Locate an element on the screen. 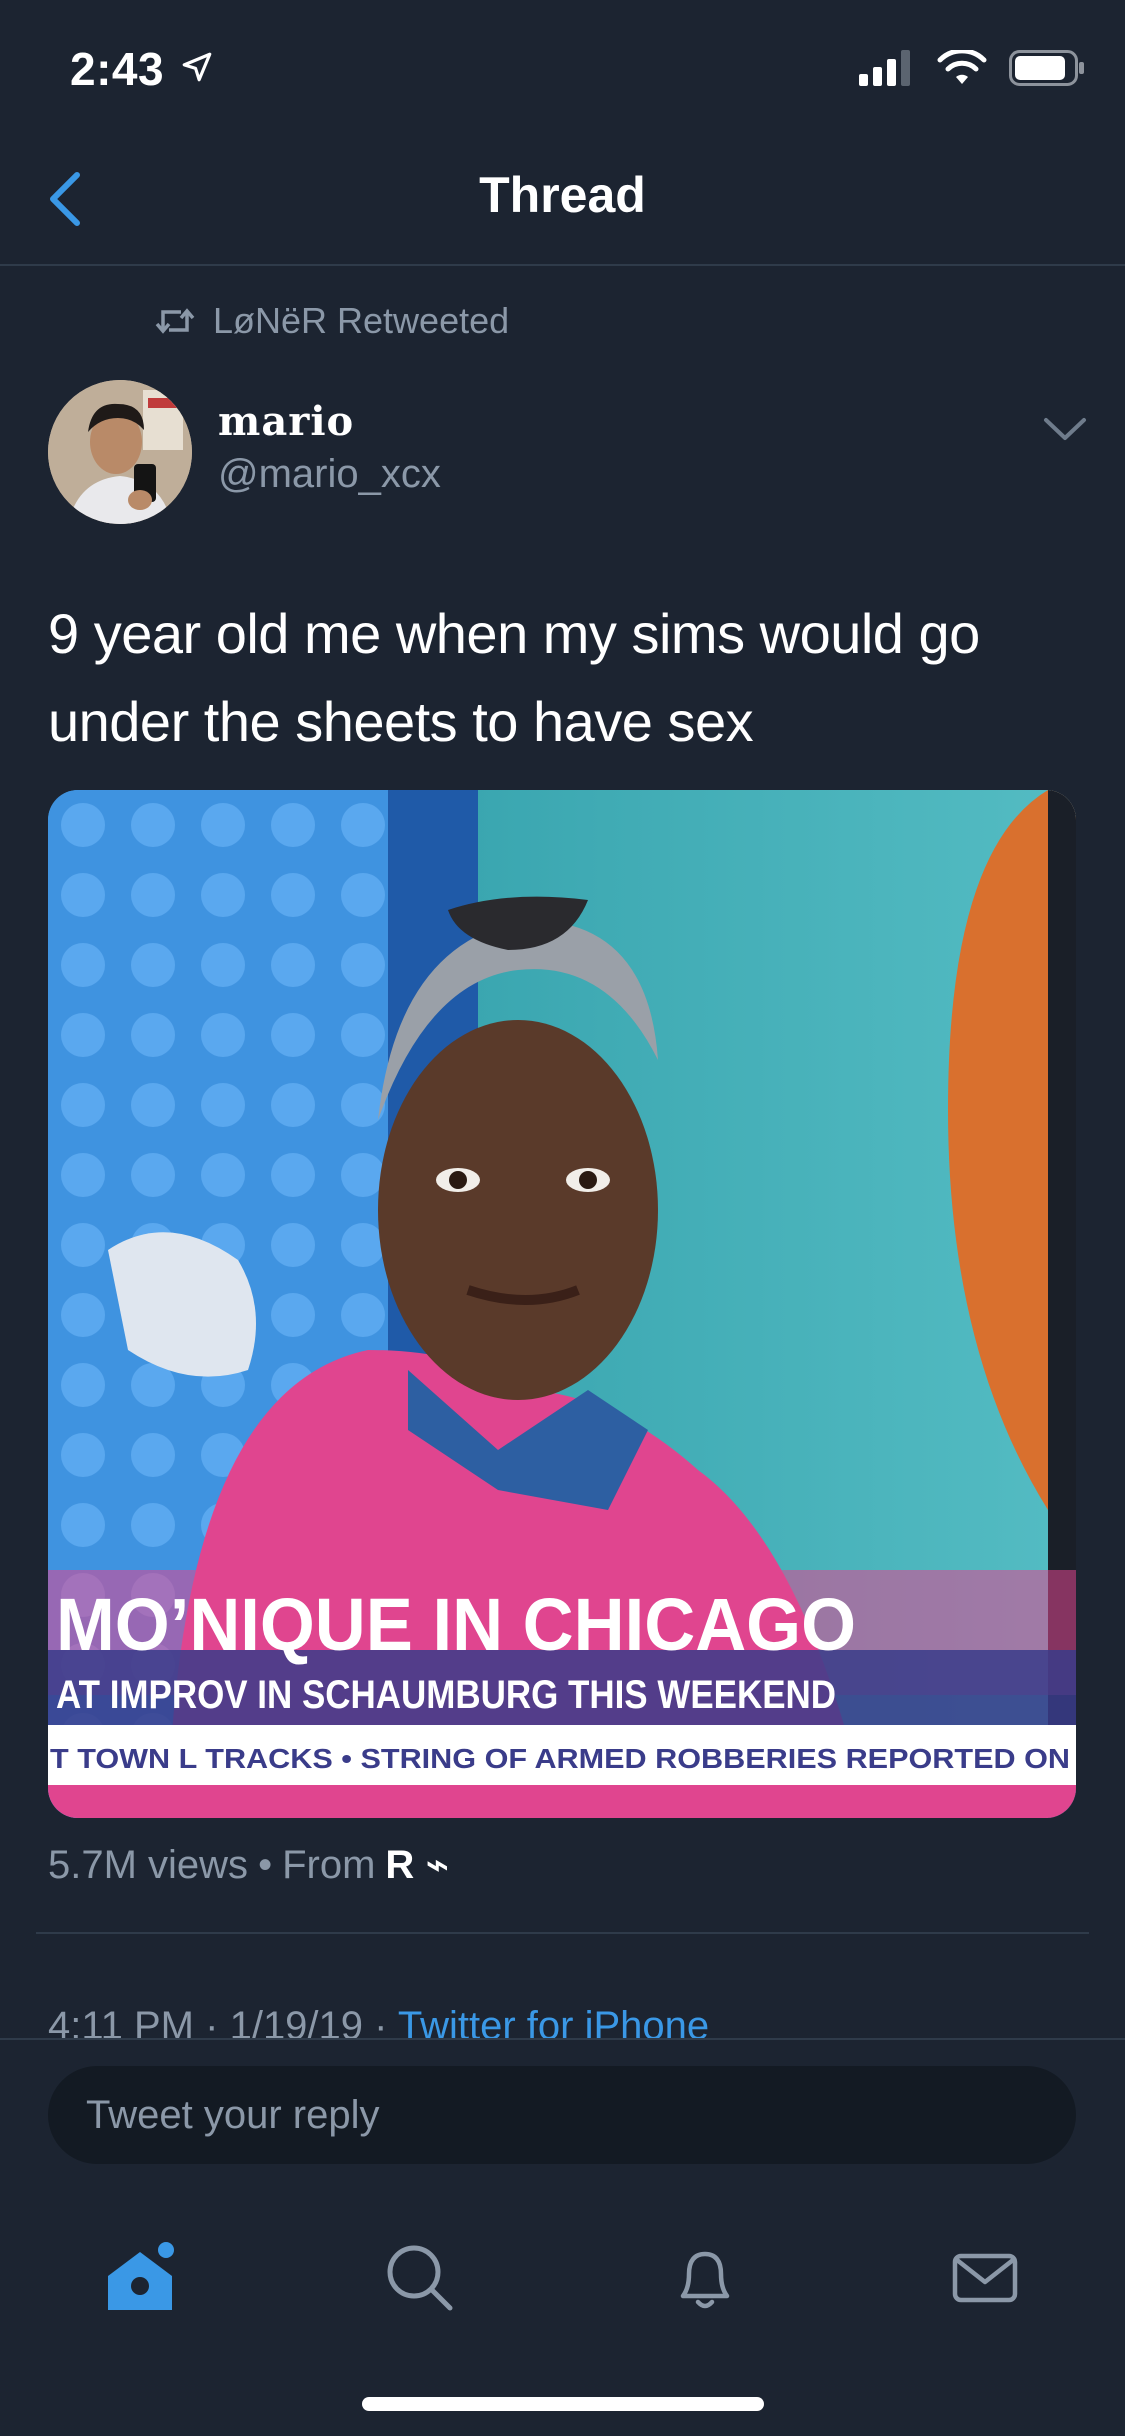 The height and width of the screenshot is (2436, 1125). avatar-image is located at coordinates (120, 452).